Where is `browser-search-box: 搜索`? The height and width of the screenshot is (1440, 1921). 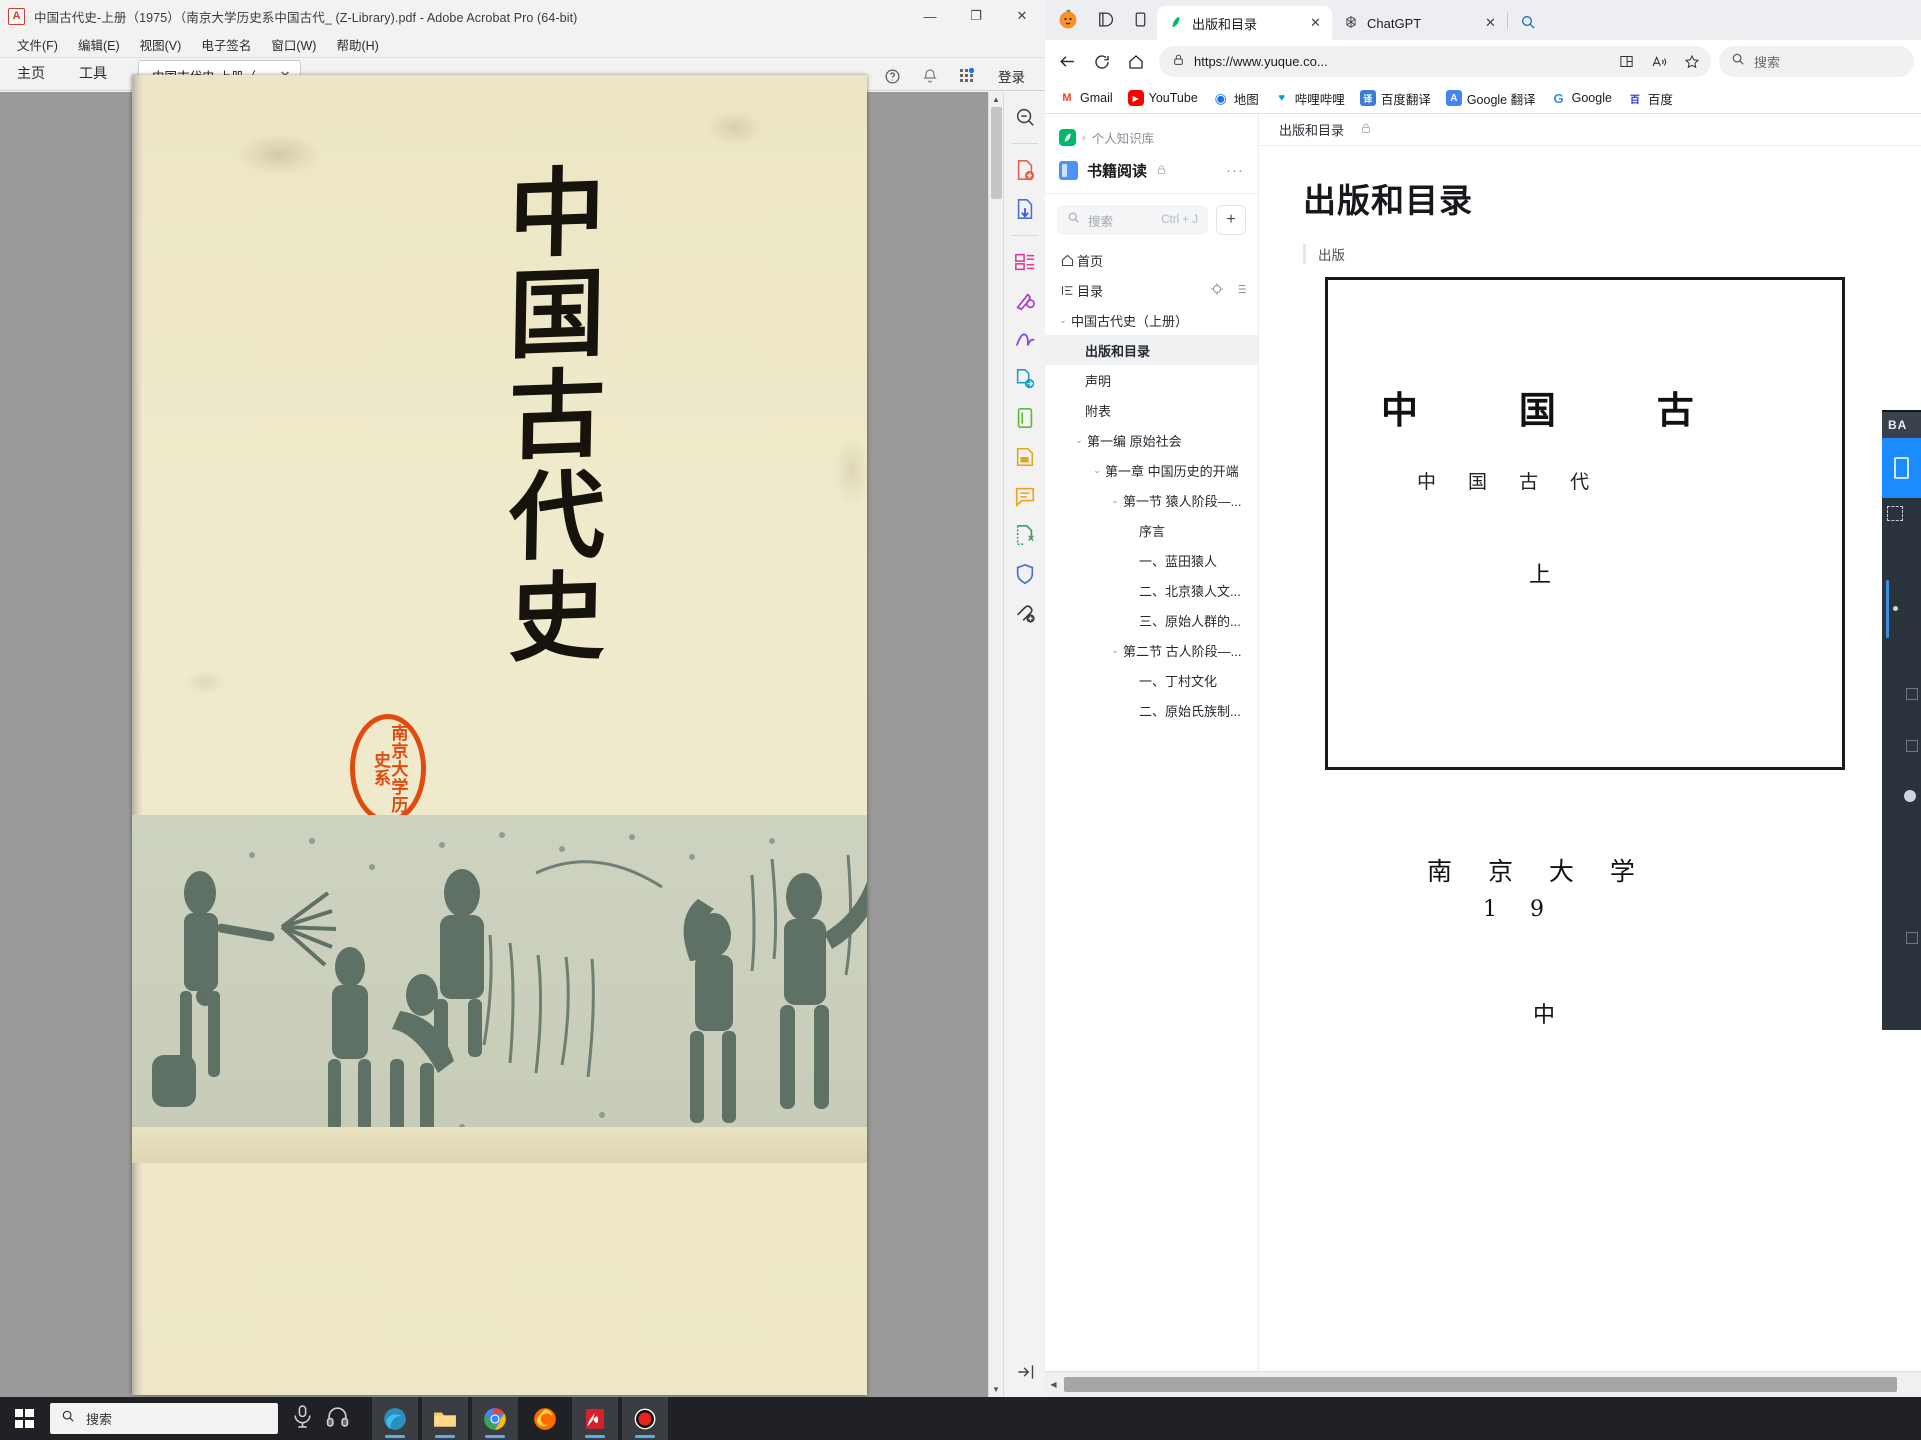 browser-search-box: 搜索 is located at coordinates (1816, 61).